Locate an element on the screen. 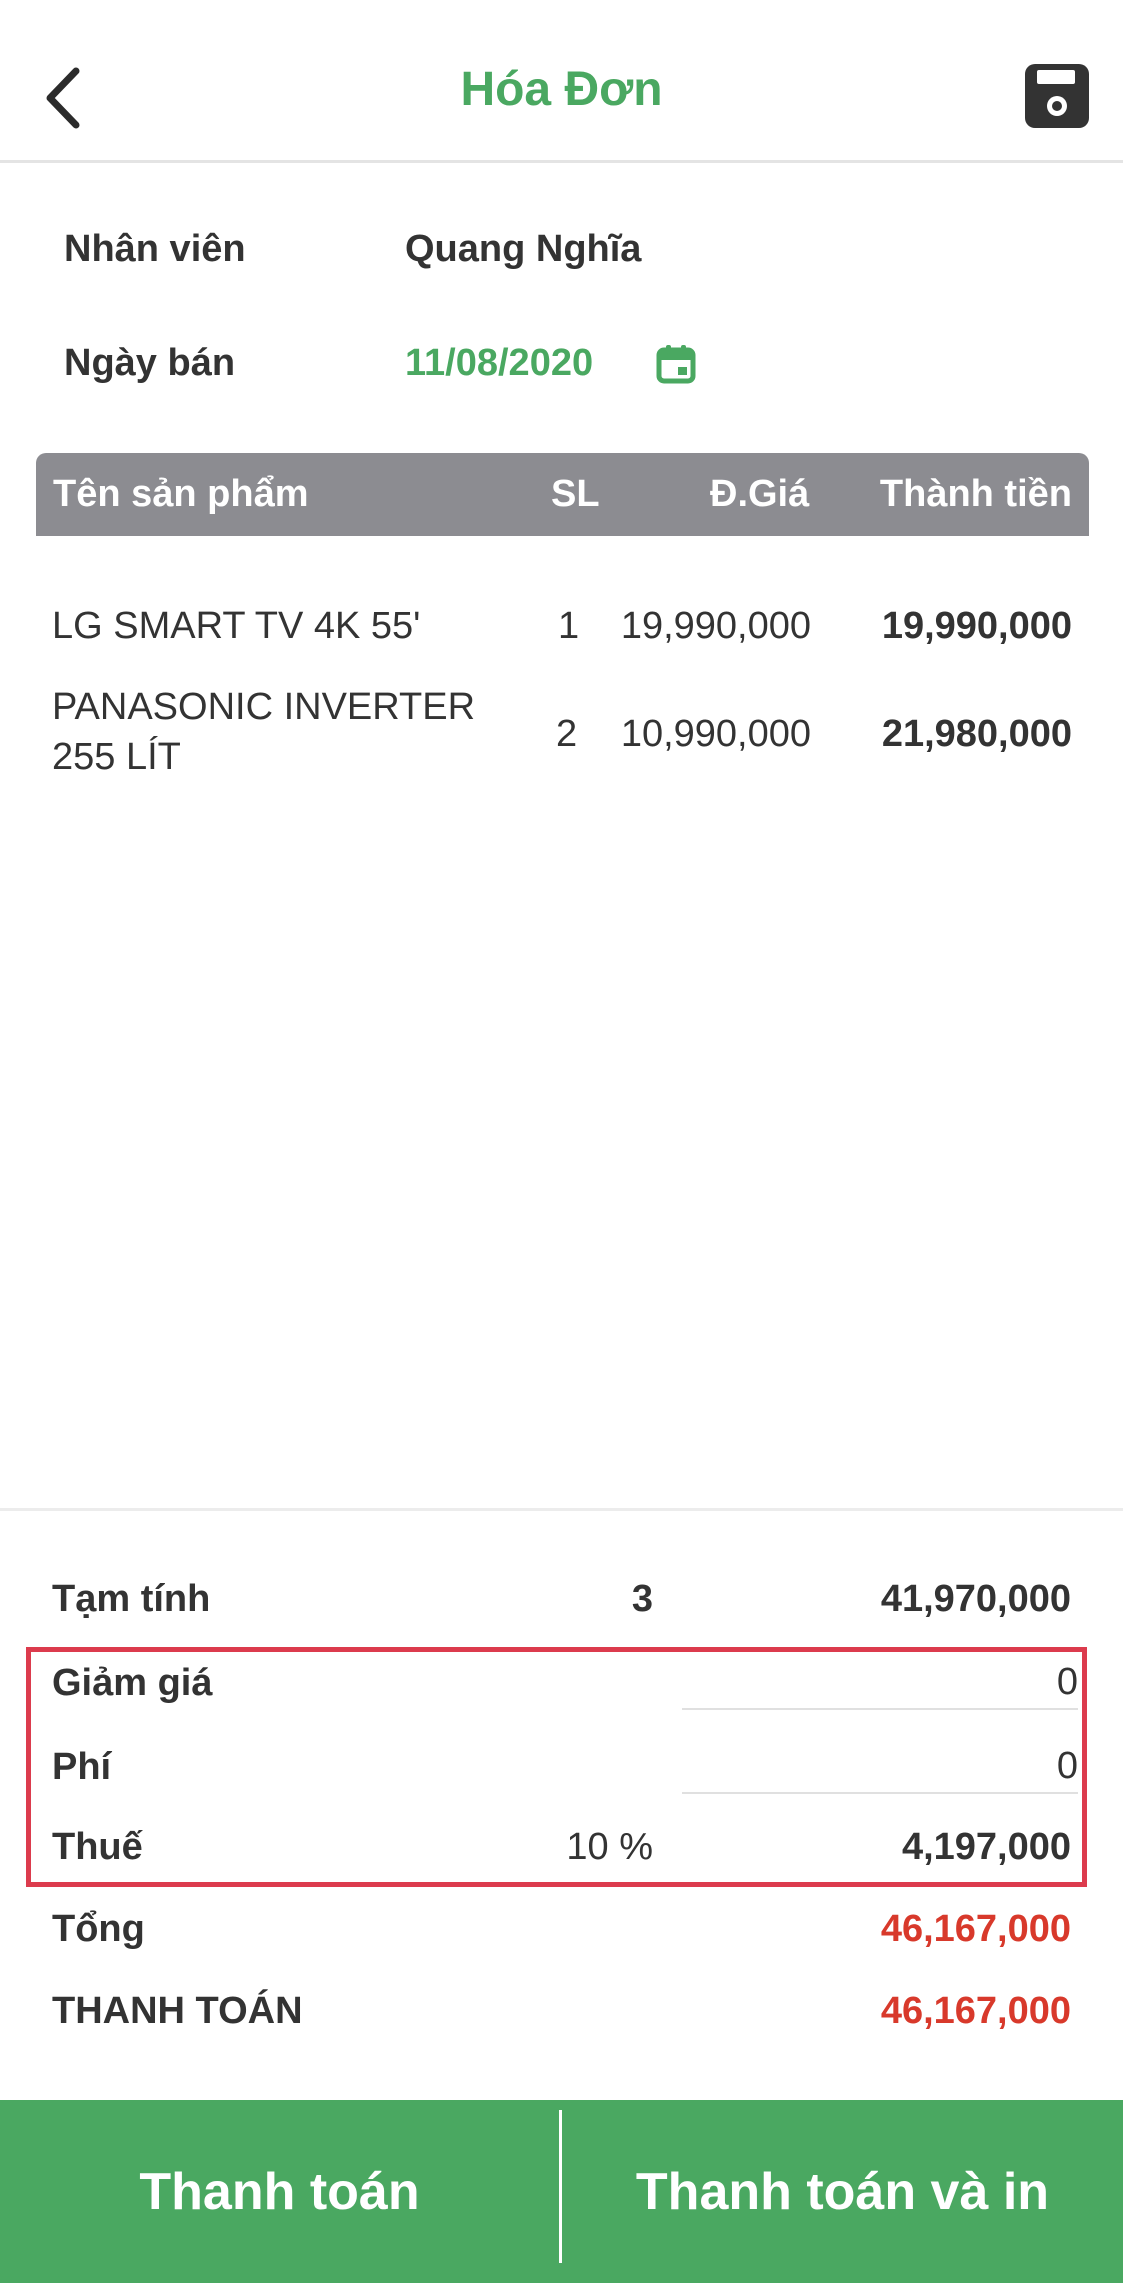 Image resolution: width=1123 pixels, height=2283 pixels. total-label: Tổng is located at coordinates (98, 1929).